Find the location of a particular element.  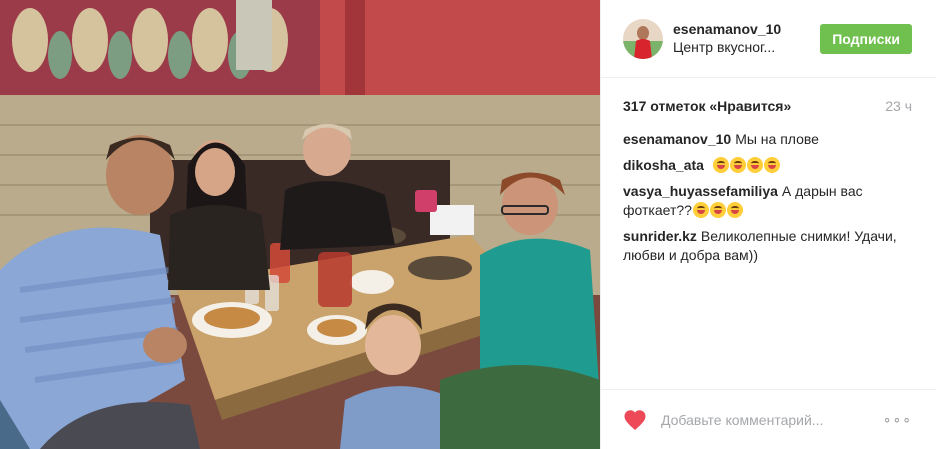

more-options-icon: ∘∘∘ is located at coordinates (897, 419).